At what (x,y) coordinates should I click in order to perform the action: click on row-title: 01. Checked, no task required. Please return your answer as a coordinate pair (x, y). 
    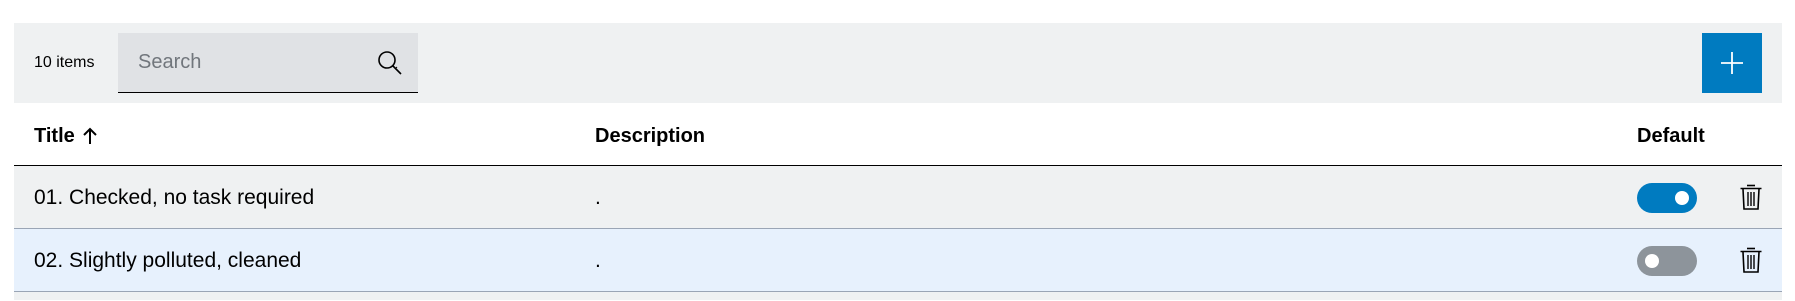
    Looking at the image, I should click on (174, 197).